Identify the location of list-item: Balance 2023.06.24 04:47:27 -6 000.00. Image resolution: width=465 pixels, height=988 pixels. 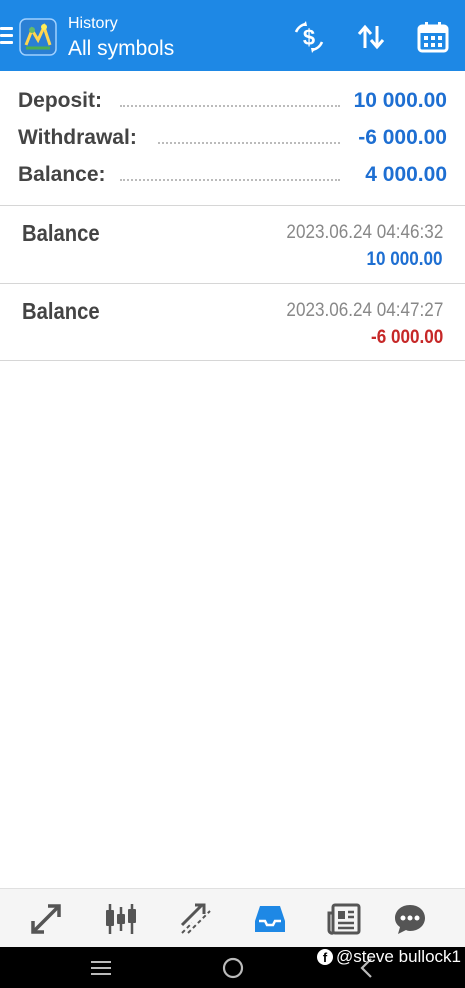
(232, 322).